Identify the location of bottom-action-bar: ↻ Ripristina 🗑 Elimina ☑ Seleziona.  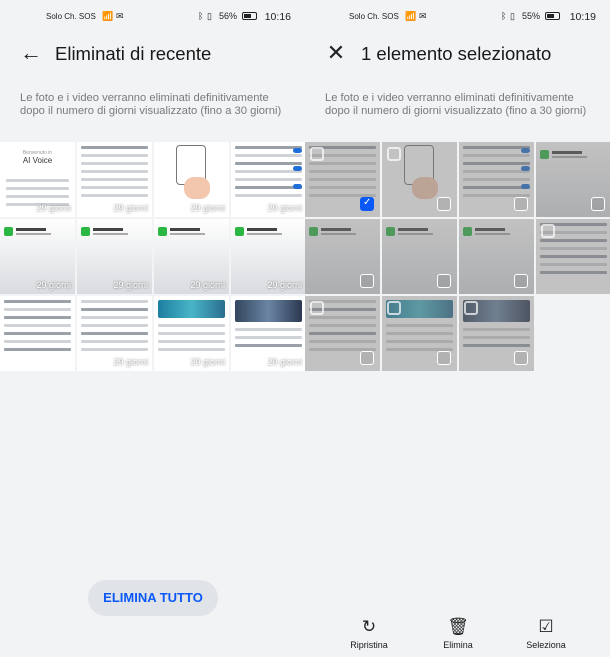
(457, 632).